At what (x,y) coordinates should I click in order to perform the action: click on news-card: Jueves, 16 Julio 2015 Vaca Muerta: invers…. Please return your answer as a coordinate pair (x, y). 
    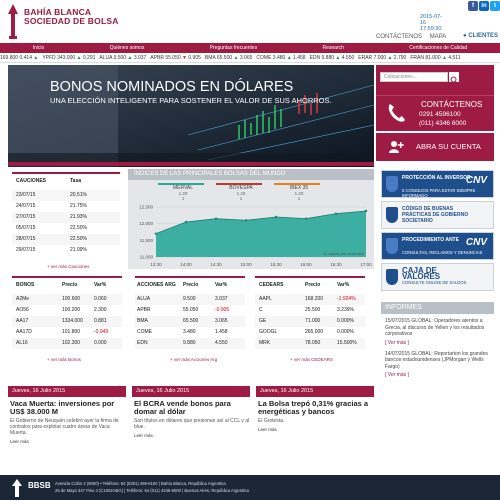
    Looking at the image, I should click on (67, 420).